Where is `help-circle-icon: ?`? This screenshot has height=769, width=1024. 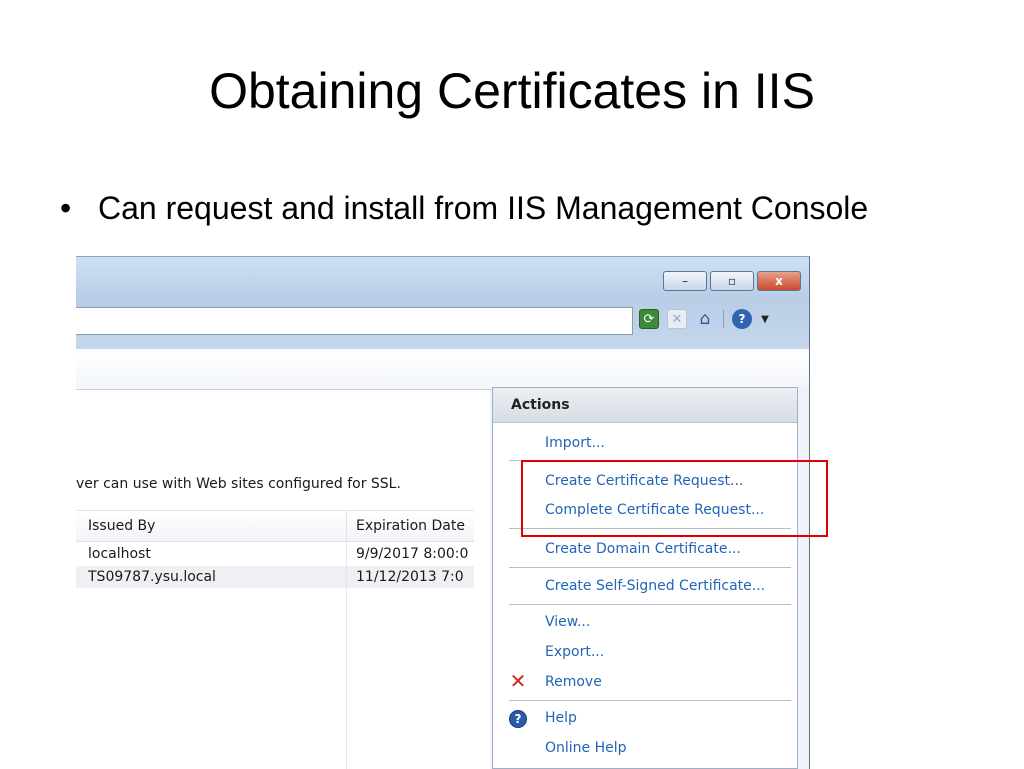
help-circle-icon: ? is located at coordinates (518, 719).